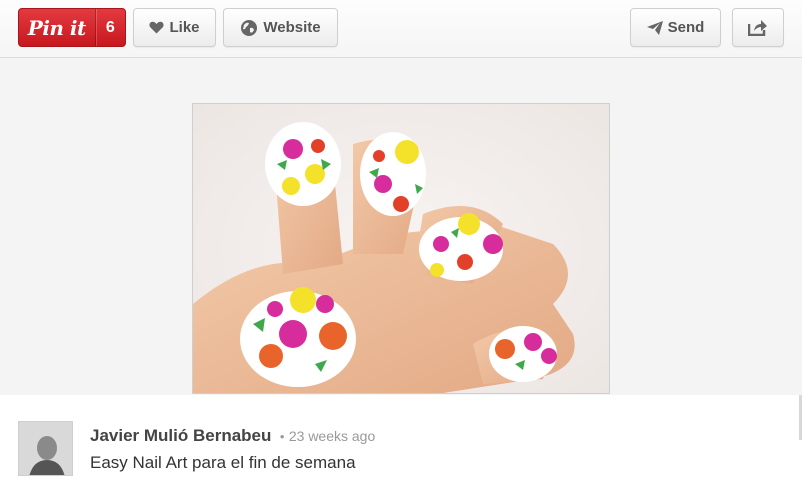  What do you see at coordinates (180, 435) in the screenshot?
I see `author-name: Javier Mulió Bernabeu` at bounding box center [180, 435].